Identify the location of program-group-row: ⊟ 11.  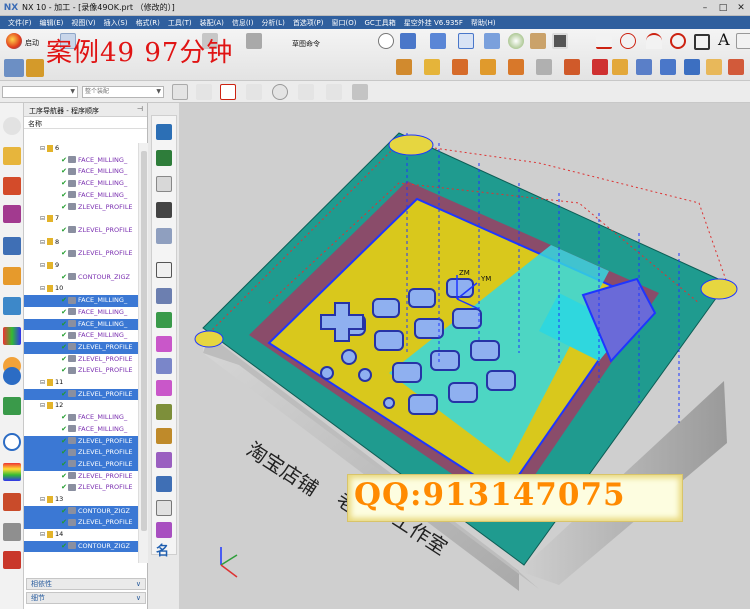
(81, 383).